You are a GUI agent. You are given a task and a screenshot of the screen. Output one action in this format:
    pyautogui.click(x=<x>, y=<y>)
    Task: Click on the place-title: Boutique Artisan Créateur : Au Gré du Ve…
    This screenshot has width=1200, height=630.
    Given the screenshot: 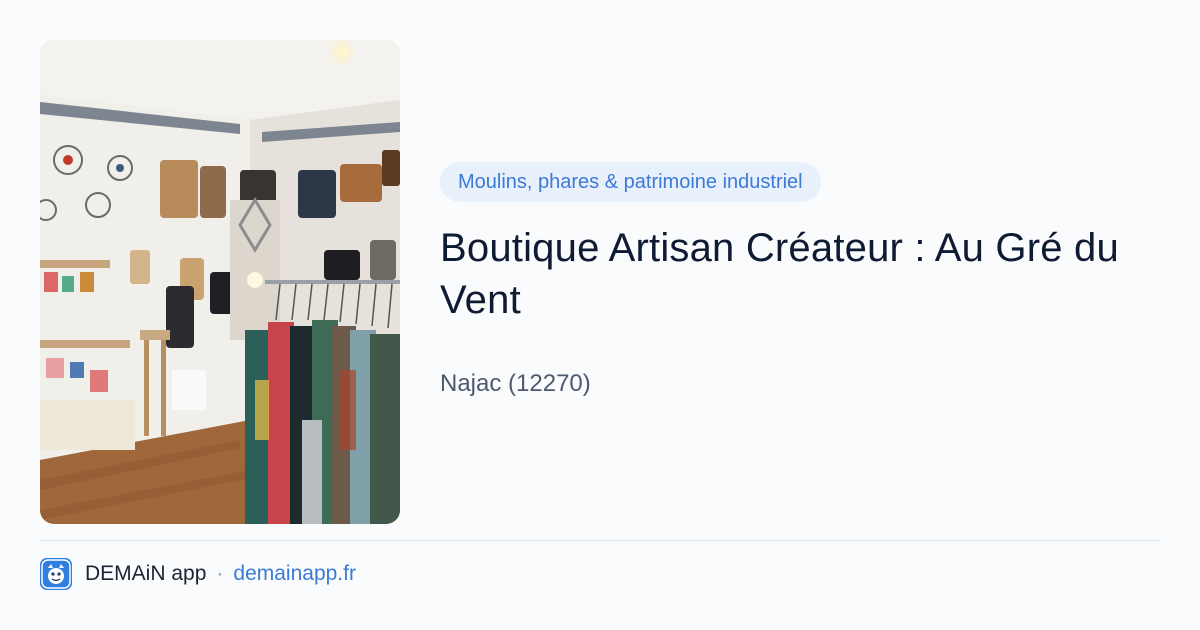 What is the action you would take?
    pyautogui.click(x=779, y=274)
    